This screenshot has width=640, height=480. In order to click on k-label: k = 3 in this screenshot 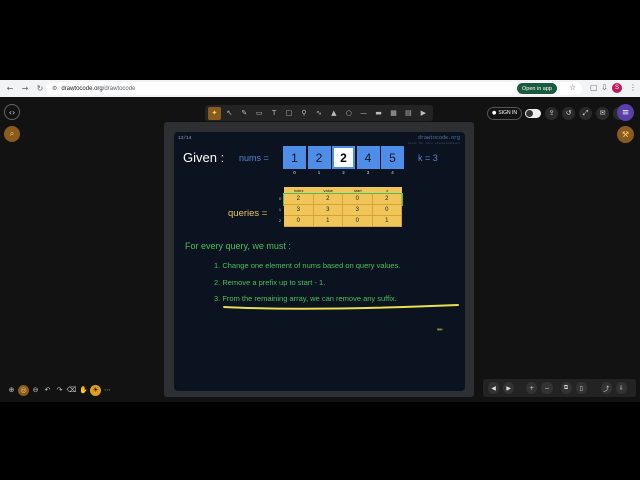, I will do `click(428, 158)`.